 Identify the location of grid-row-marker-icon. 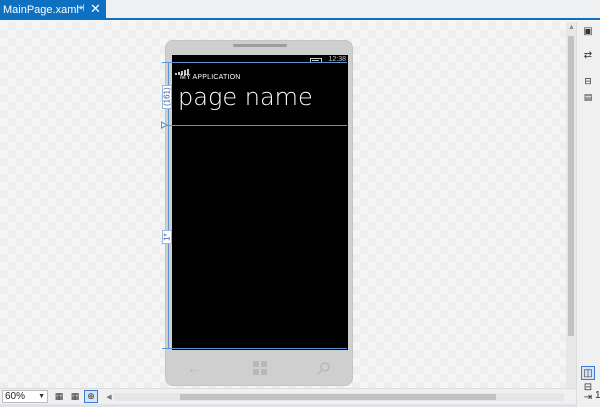
(164, 125).